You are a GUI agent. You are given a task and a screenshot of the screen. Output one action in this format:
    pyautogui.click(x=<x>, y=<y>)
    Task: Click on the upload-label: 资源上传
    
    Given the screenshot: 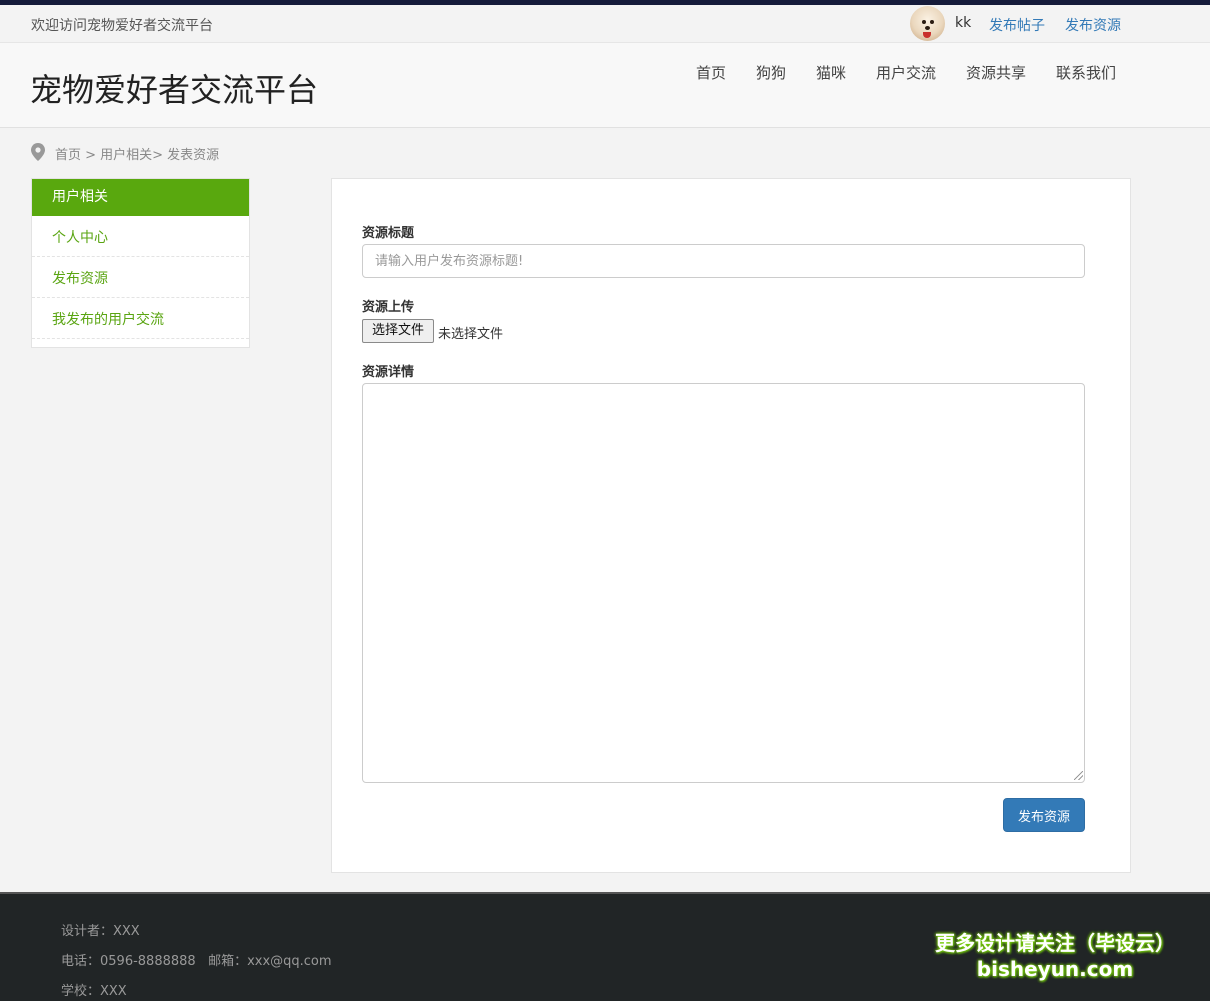 What is the action you would take?
    pyautogui.click(x=388, y=307)
    